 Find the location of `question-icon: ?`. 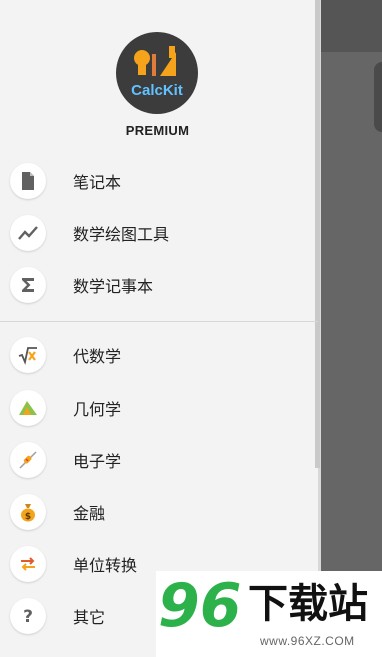

question-icon: ? is located at coordinates (28, 616).